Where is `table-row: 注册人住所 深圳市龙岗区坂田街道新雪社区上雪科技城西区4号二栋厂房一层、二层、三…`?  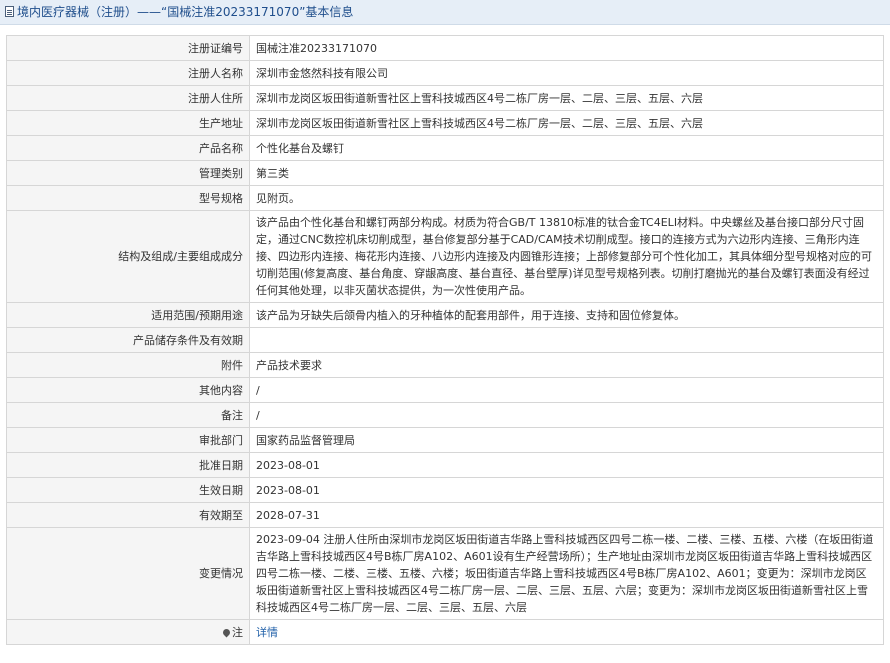
table-row: 注册人住所 深圳市龙岗区坂田街道新雪社区上雪科技城西区4号二栋厂房一层、二层、三… is located at coordinates (445, 98).